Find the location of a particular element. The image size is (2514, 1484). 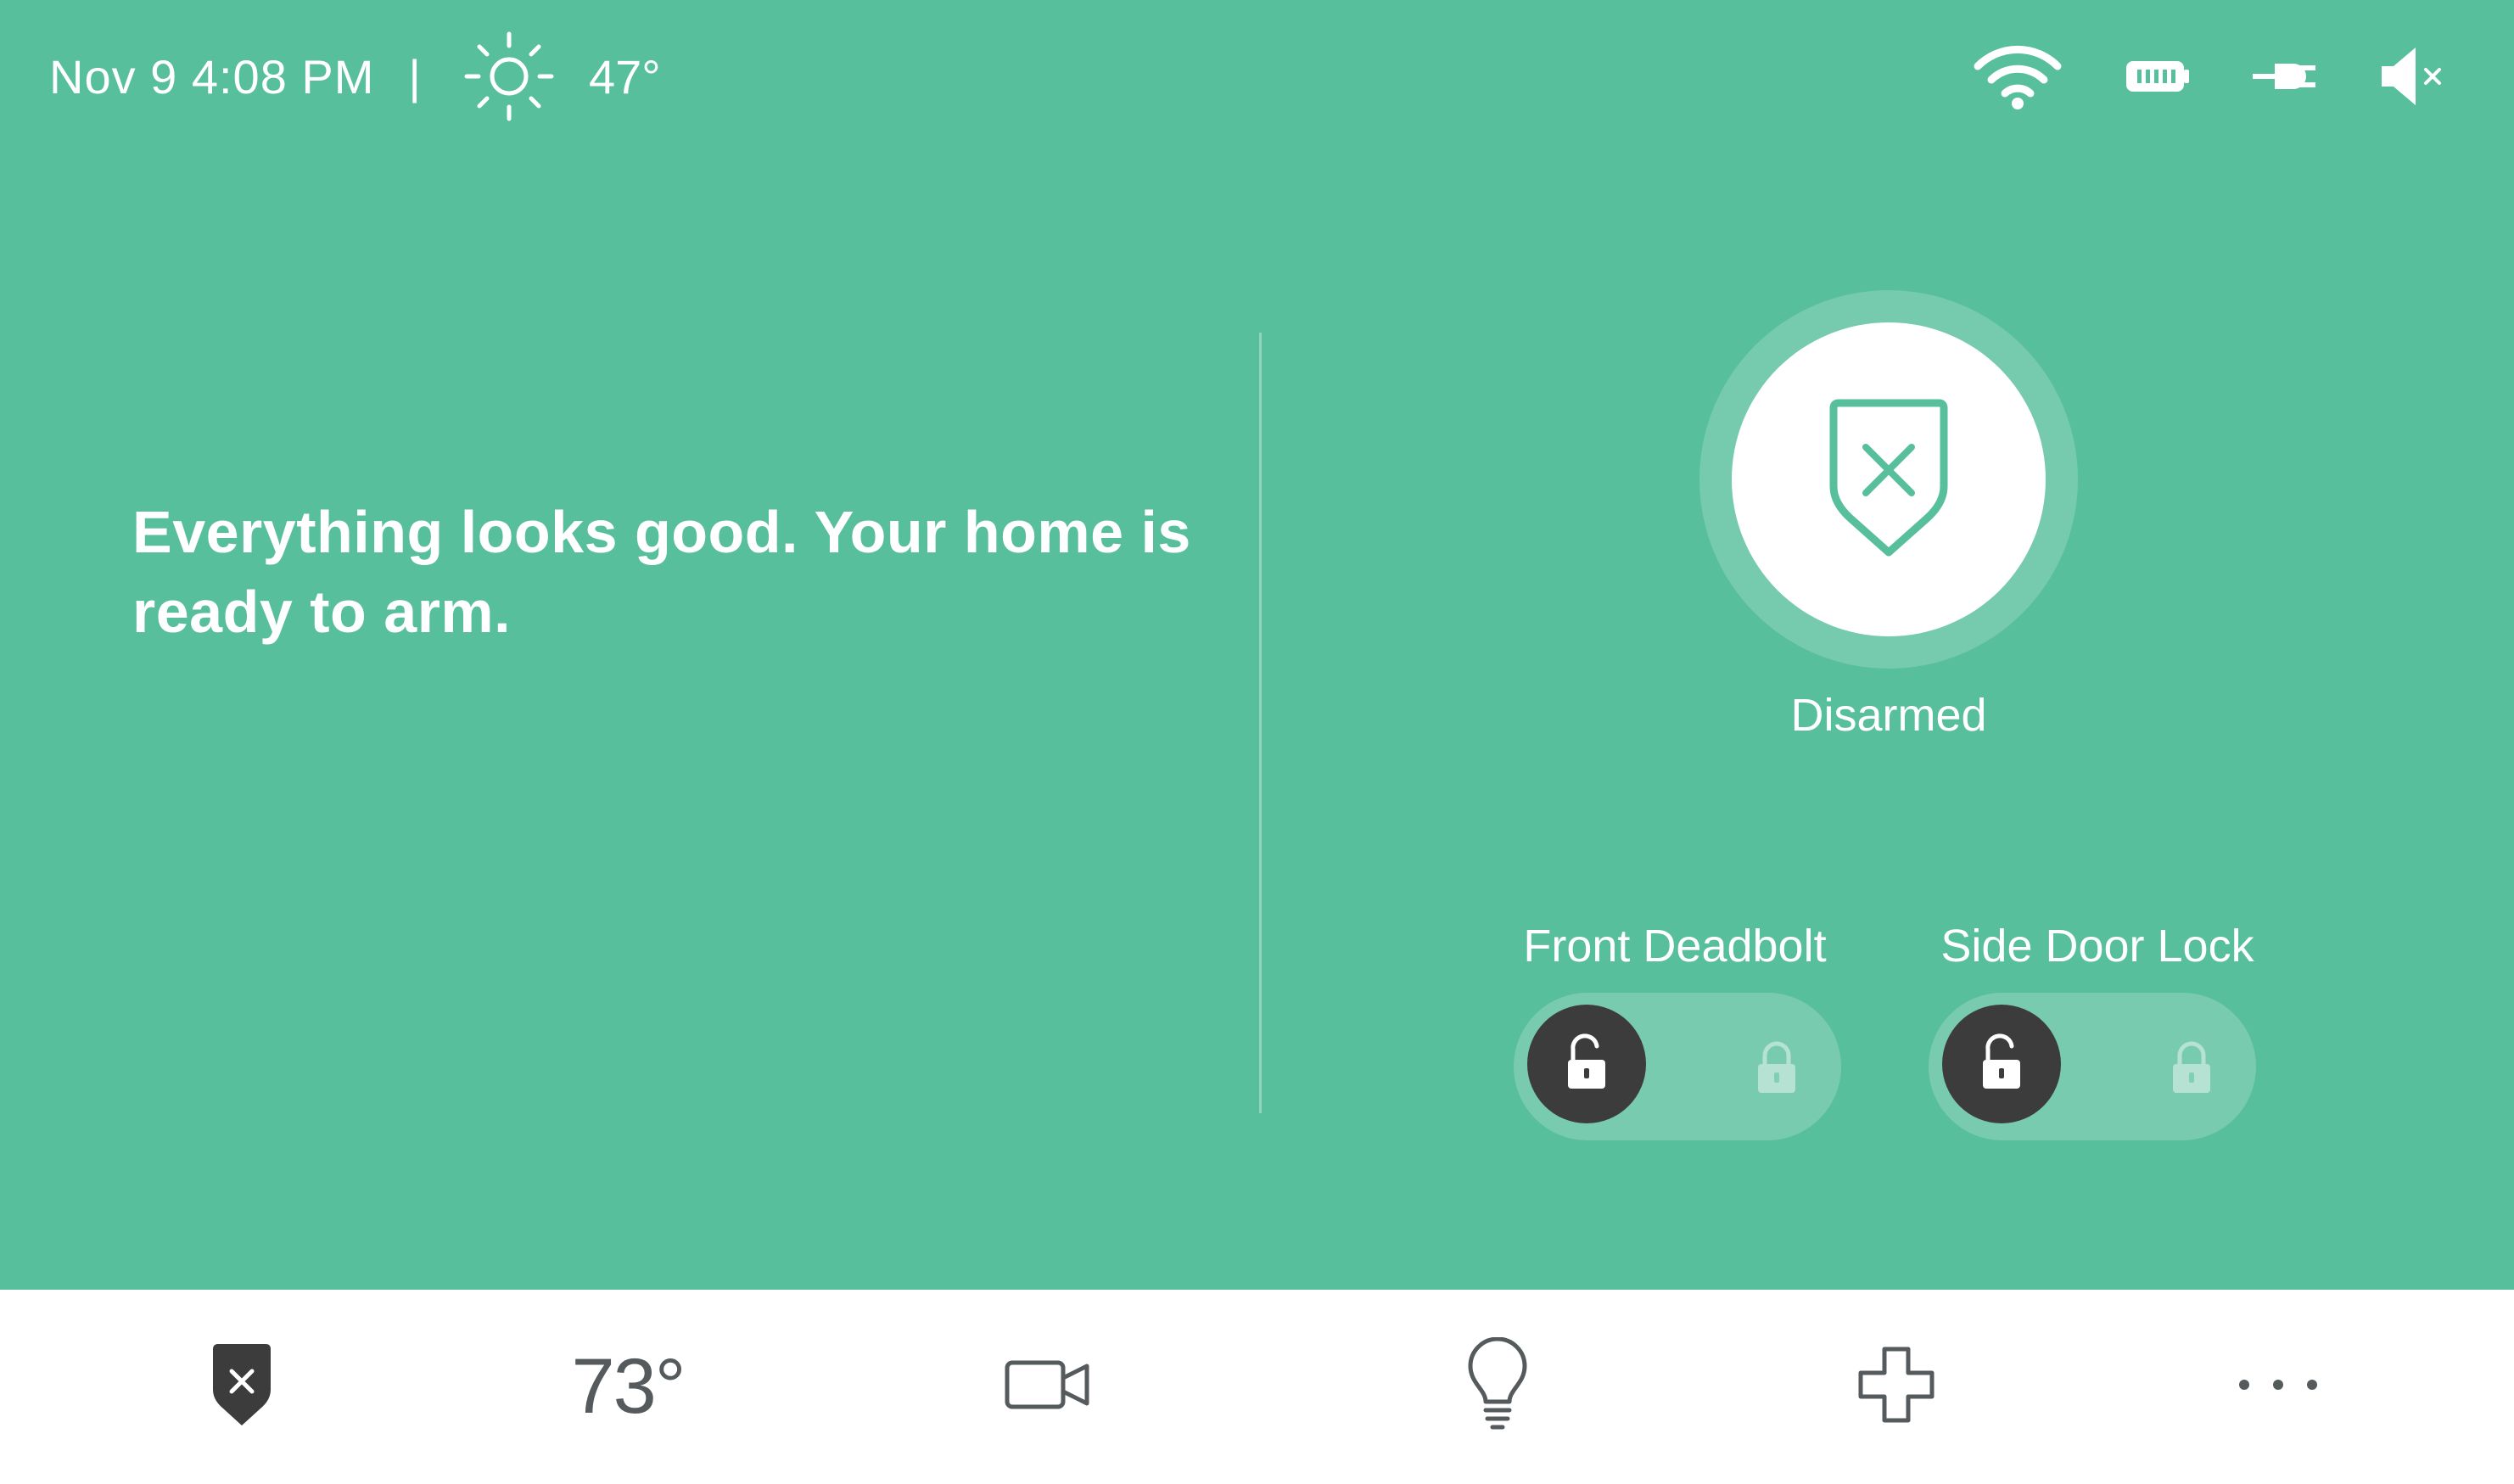

bottom-nav-bar: 73° is located at coordinates (1257, 1387).